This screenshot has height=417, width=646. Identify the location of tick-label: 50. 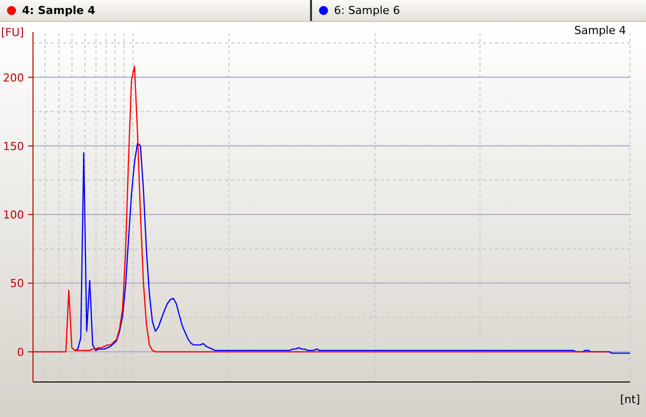
(17, 283).